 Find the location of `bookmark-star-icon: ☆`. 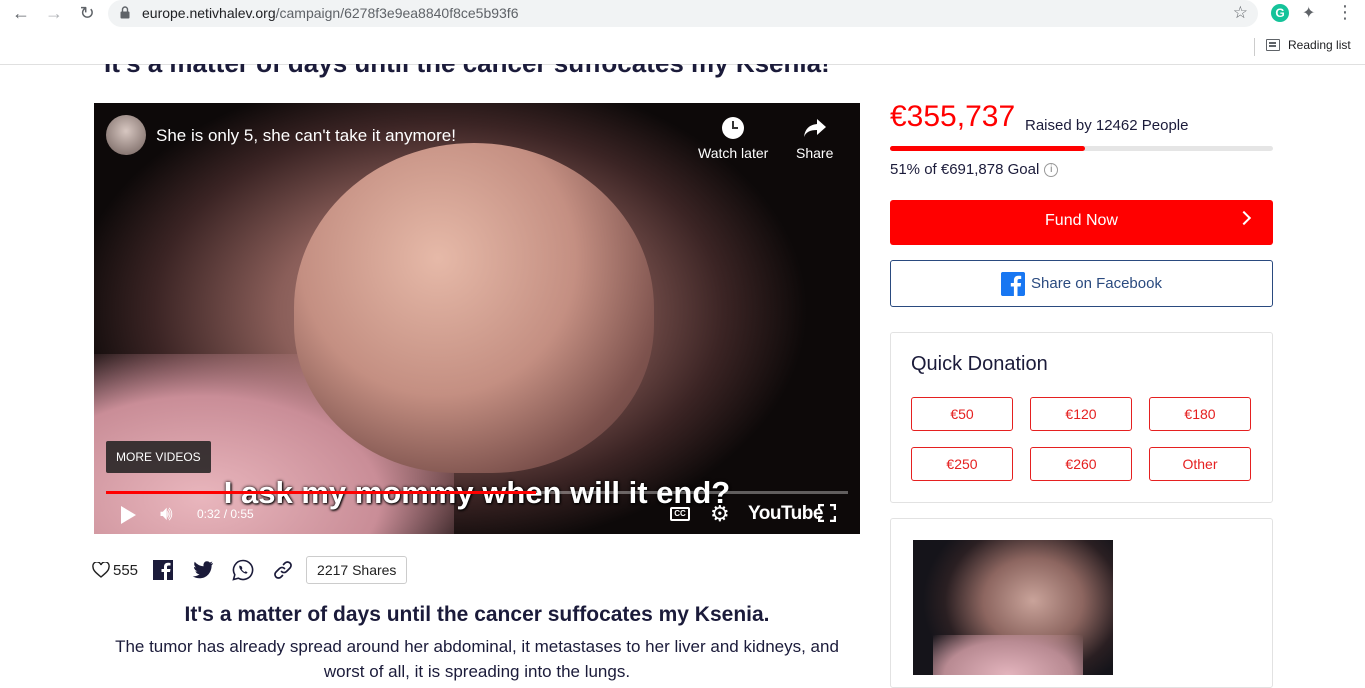

bookmark-star-icon: ☆ is located at coordinates (1240, 13).